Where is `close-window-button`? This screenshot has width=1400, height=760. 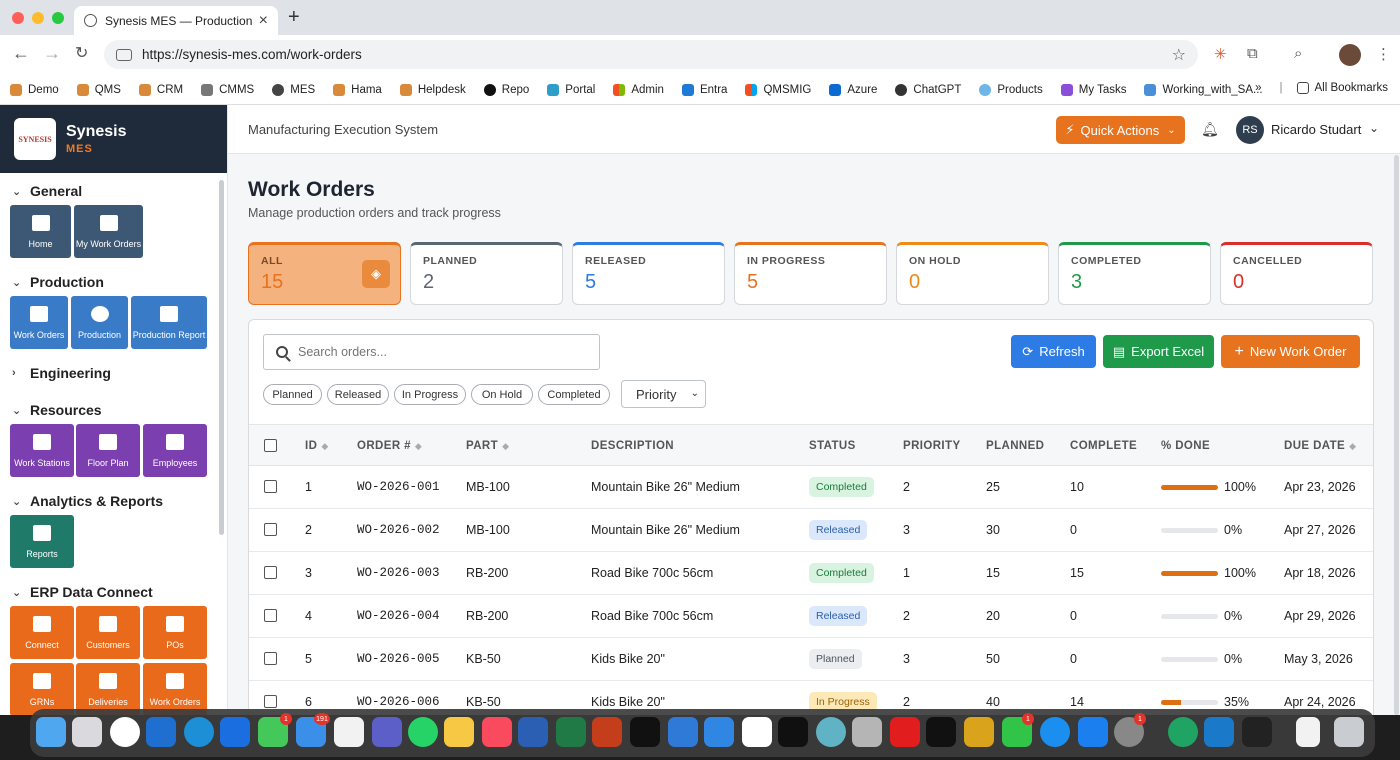 close-window-button is located at coordinates (18, 18).